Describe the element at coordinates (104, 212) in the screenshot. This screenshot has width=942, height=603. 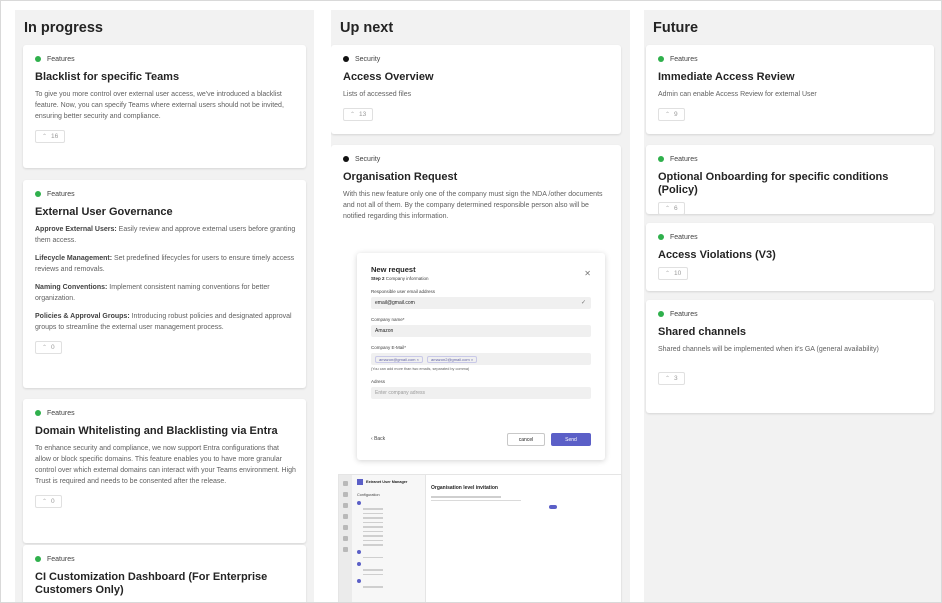
I see `card-title: External User Governance` at that location.